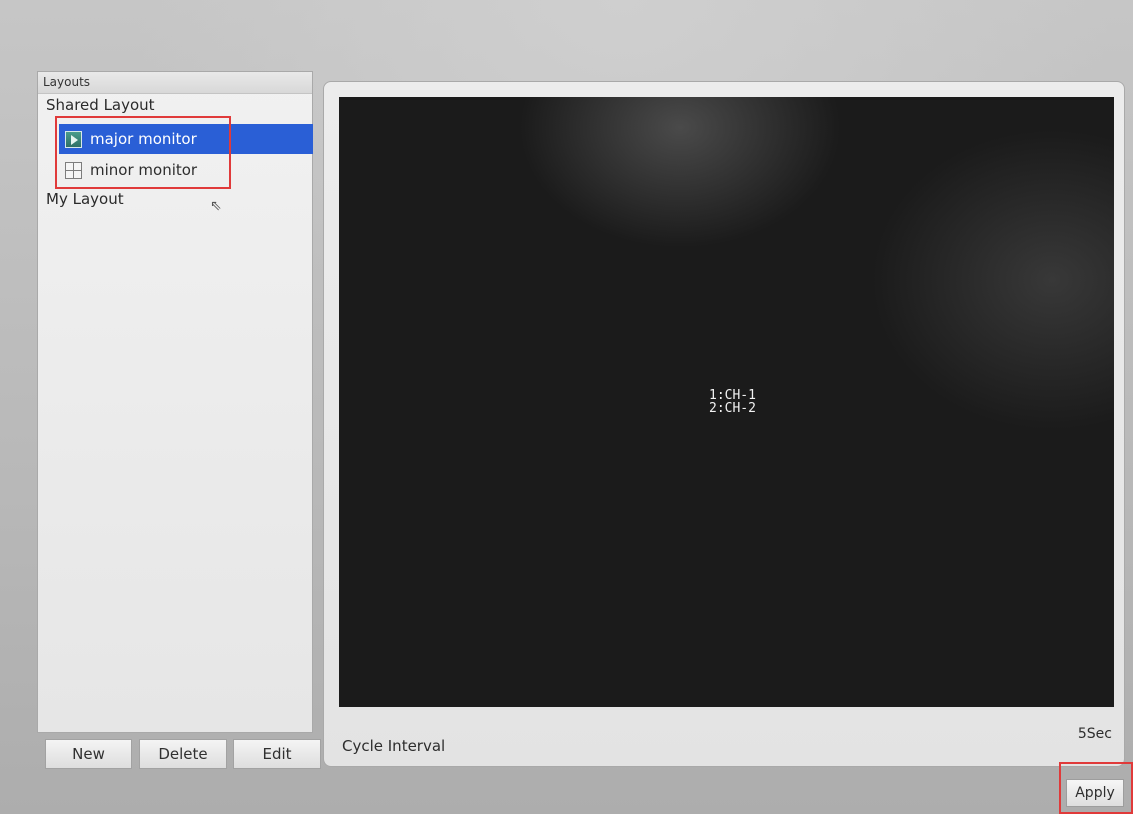 The width and height of the screenshot is (1133, 814). What do you see at coordinates (85, 199) in the screenshot?
I see `my-layout-group: My Layout` at bounding box center [85, 199].